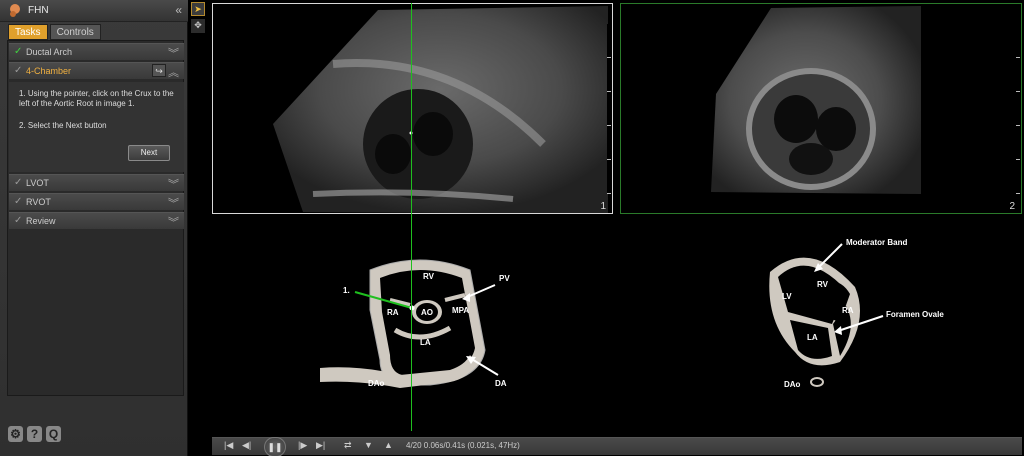 This screenshot has width=1024, height=456. Describe the element at coordinates (302, 445) in the screenshot. I see `next-frame-icon: |▶` at that location.